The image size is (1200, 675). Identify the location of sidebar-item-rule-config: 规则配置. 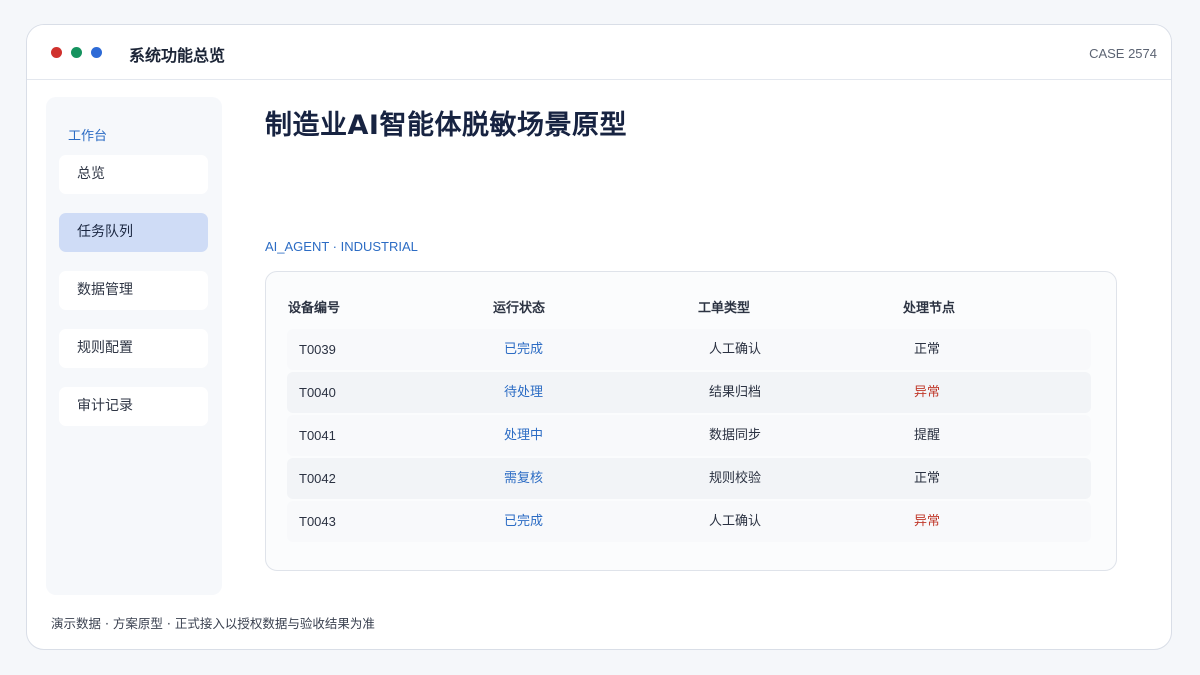
(133, 348).